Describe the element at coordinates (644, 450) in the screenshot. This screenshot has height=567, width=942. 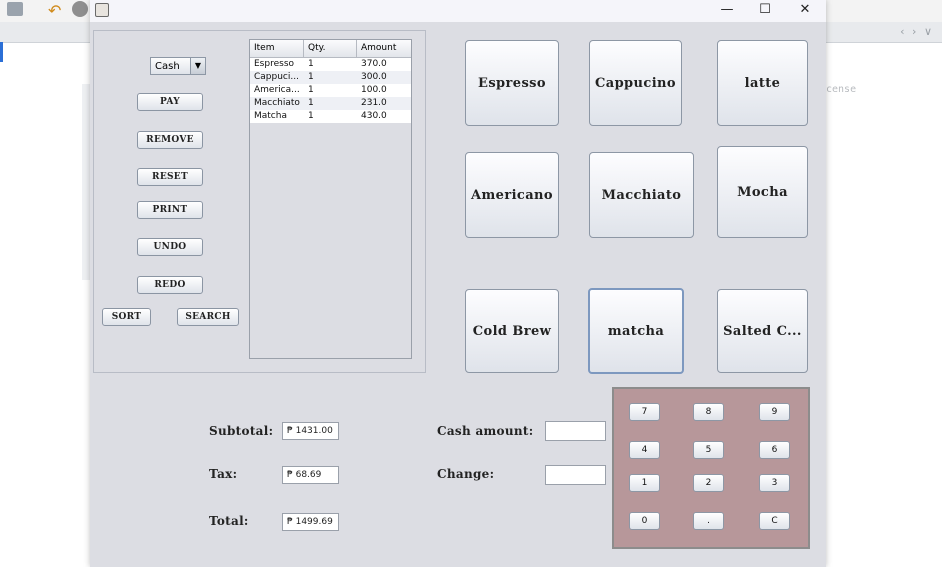
I see `key-4: 4` at that location.